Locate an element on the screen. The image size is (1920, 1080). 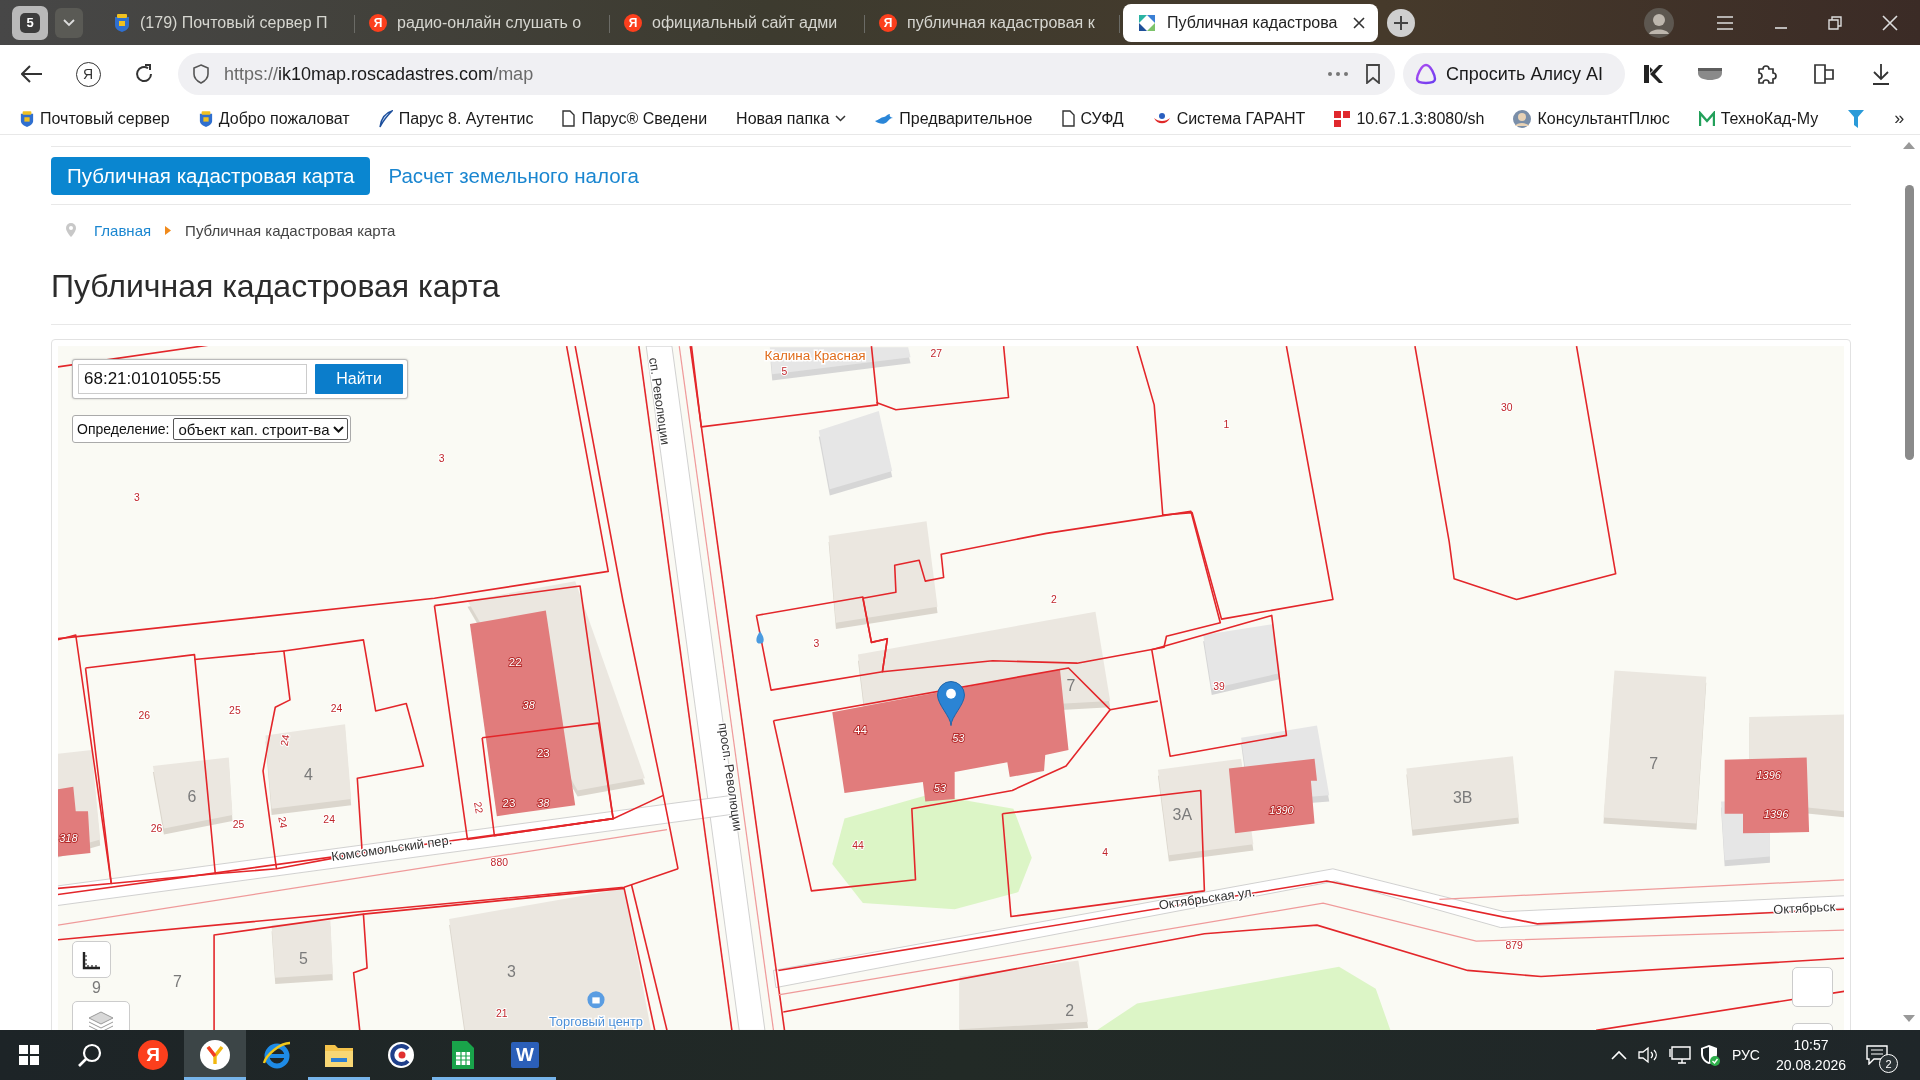
area-label: 1396 is located at coordinates (1768, 774).